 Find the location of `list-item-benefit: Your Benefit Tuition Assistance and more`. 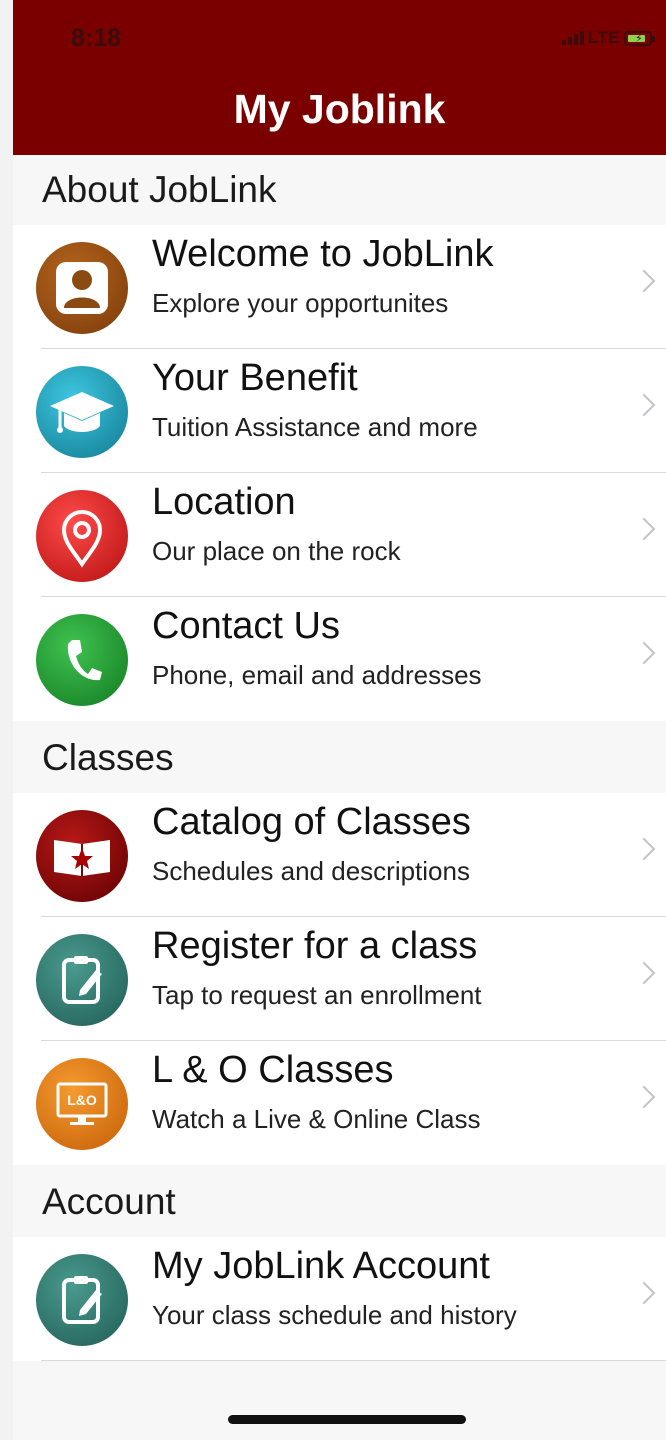

list-item-benefit: Your Benefit Tuition Assistance and more is located at coordinates (339, 411).